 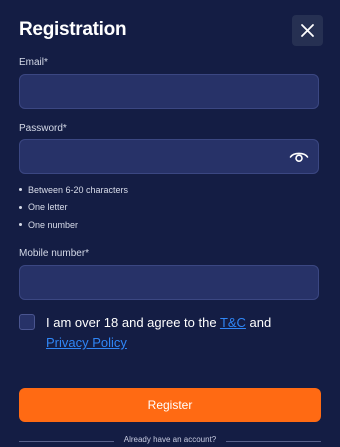 I want to click on email-field, so click(x=169, y=91).